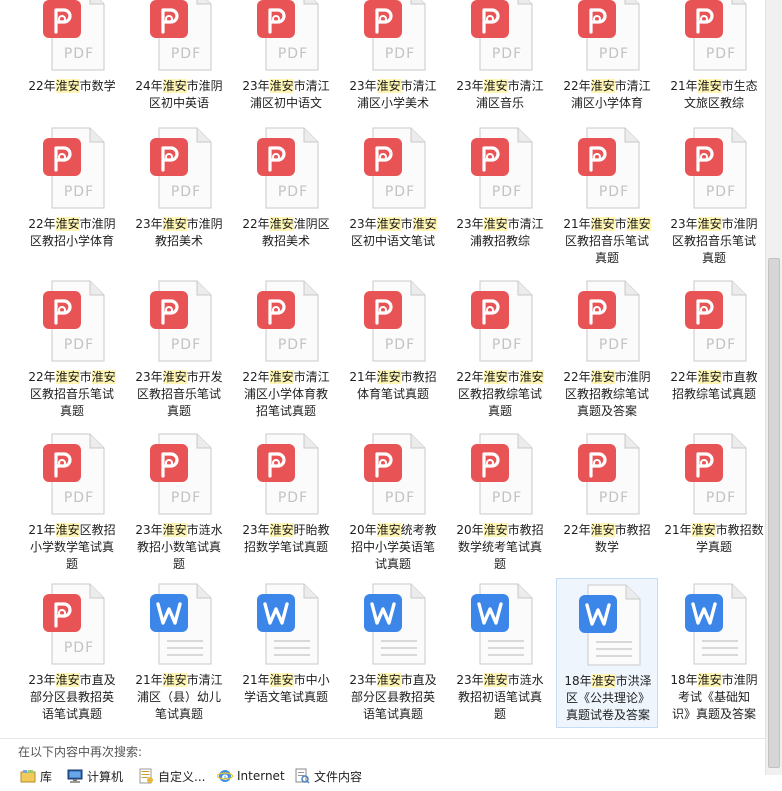 Image resolution: width=782 pixels, height=791 pixels. I want to click on file-name-line: 22年淮安市淮安, so click(72, 377).